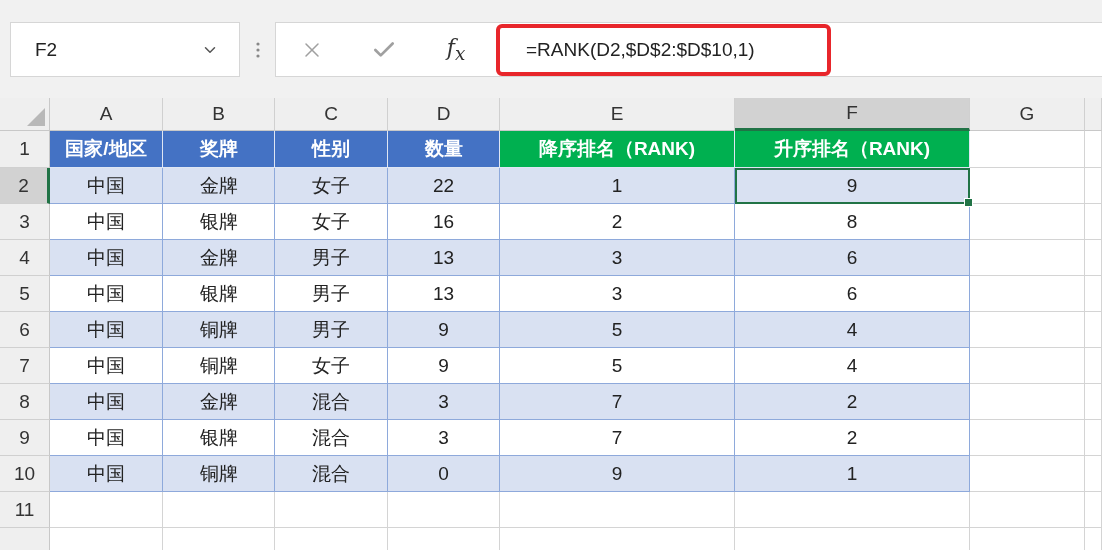  What do you see at coordinates (25, 258) in the screenshot?
I see `row-header: 4` at bounding box center [25, 258].